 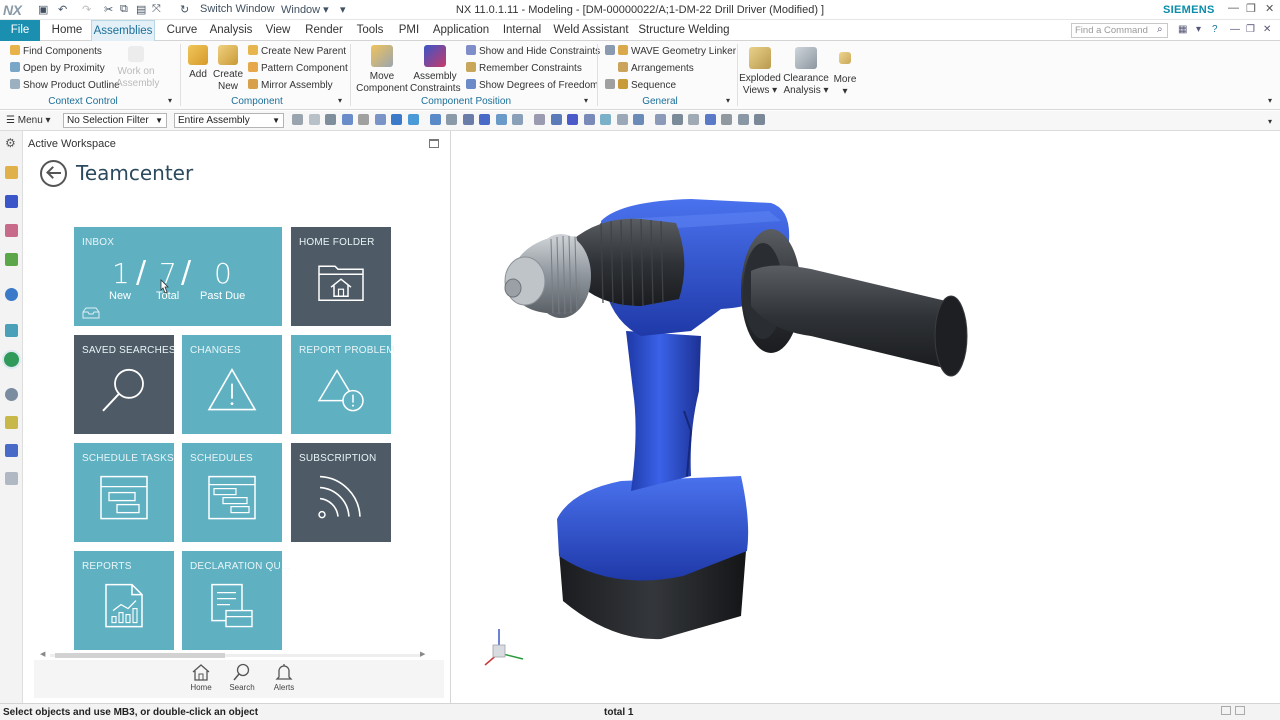 What do you see at coordinates (57, 68) in the screenshot?
I see `open-by-proximity-button: Open by Proximity` at bounding box center [57, 68].